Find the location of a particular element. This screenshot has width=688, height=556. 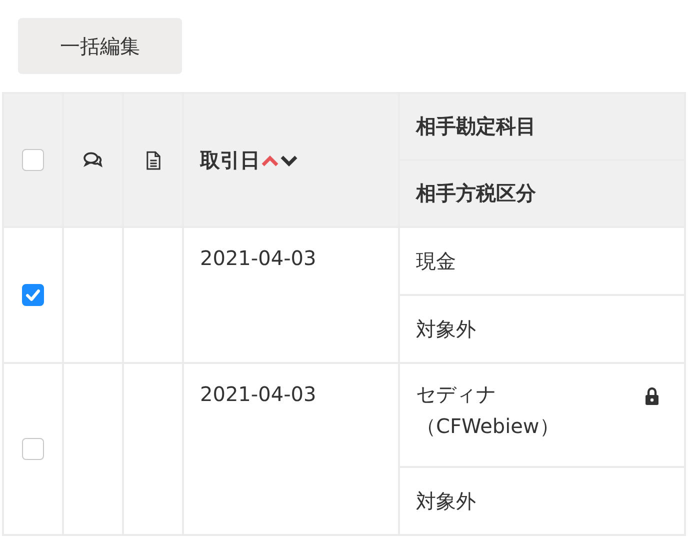

account-name: セディナ（CFWebiew） is located at coordinates (488, 410).